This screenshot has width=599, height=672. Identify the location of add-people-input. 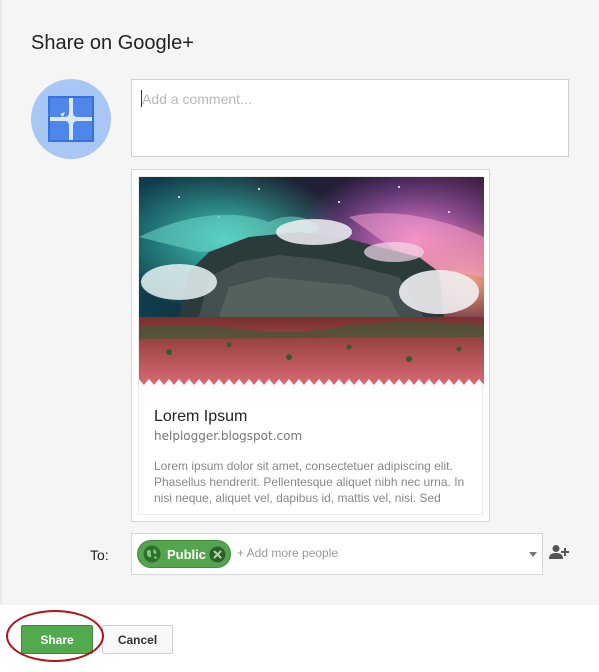
(377, 553).